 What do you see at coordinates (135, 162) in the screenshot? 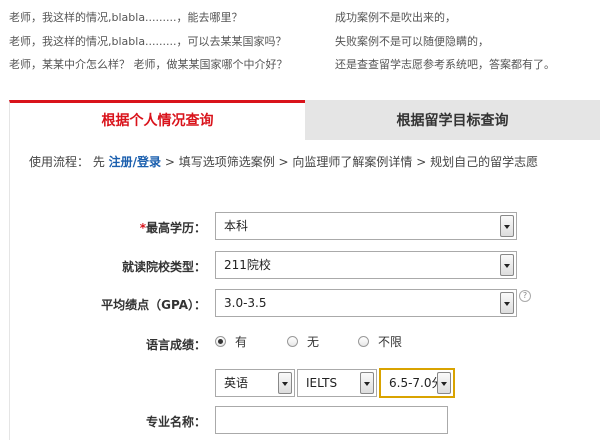
I see `register-login-link: 注册/登录` at bounding box center [135, 162].